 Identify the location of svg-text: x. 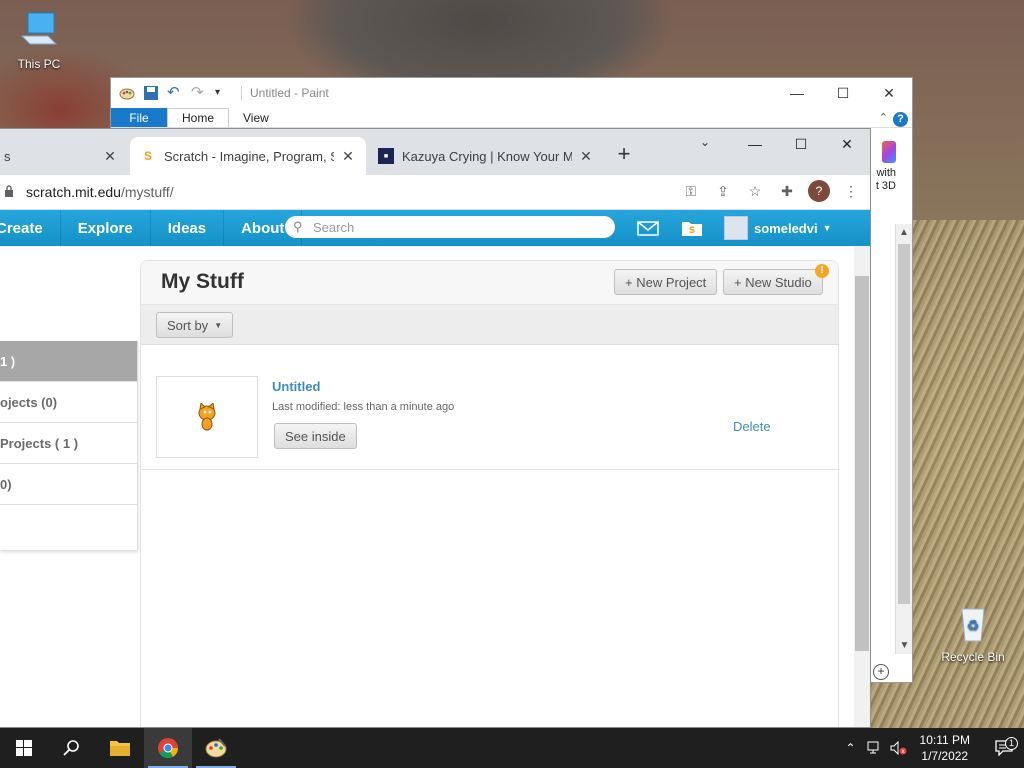
(903, 751).